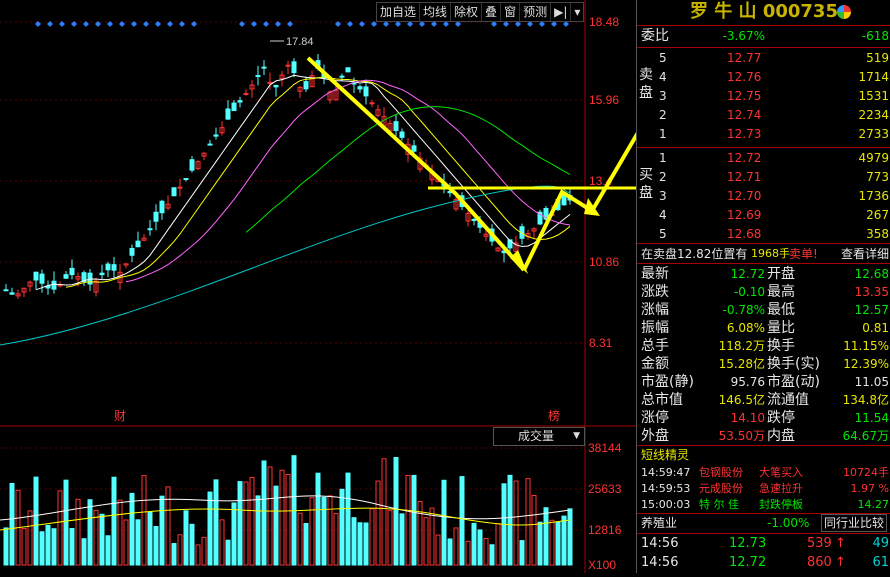 The height and width of the screenshot is (577, 890). I want to click on sell-price: 12.75, so click(744, 96).